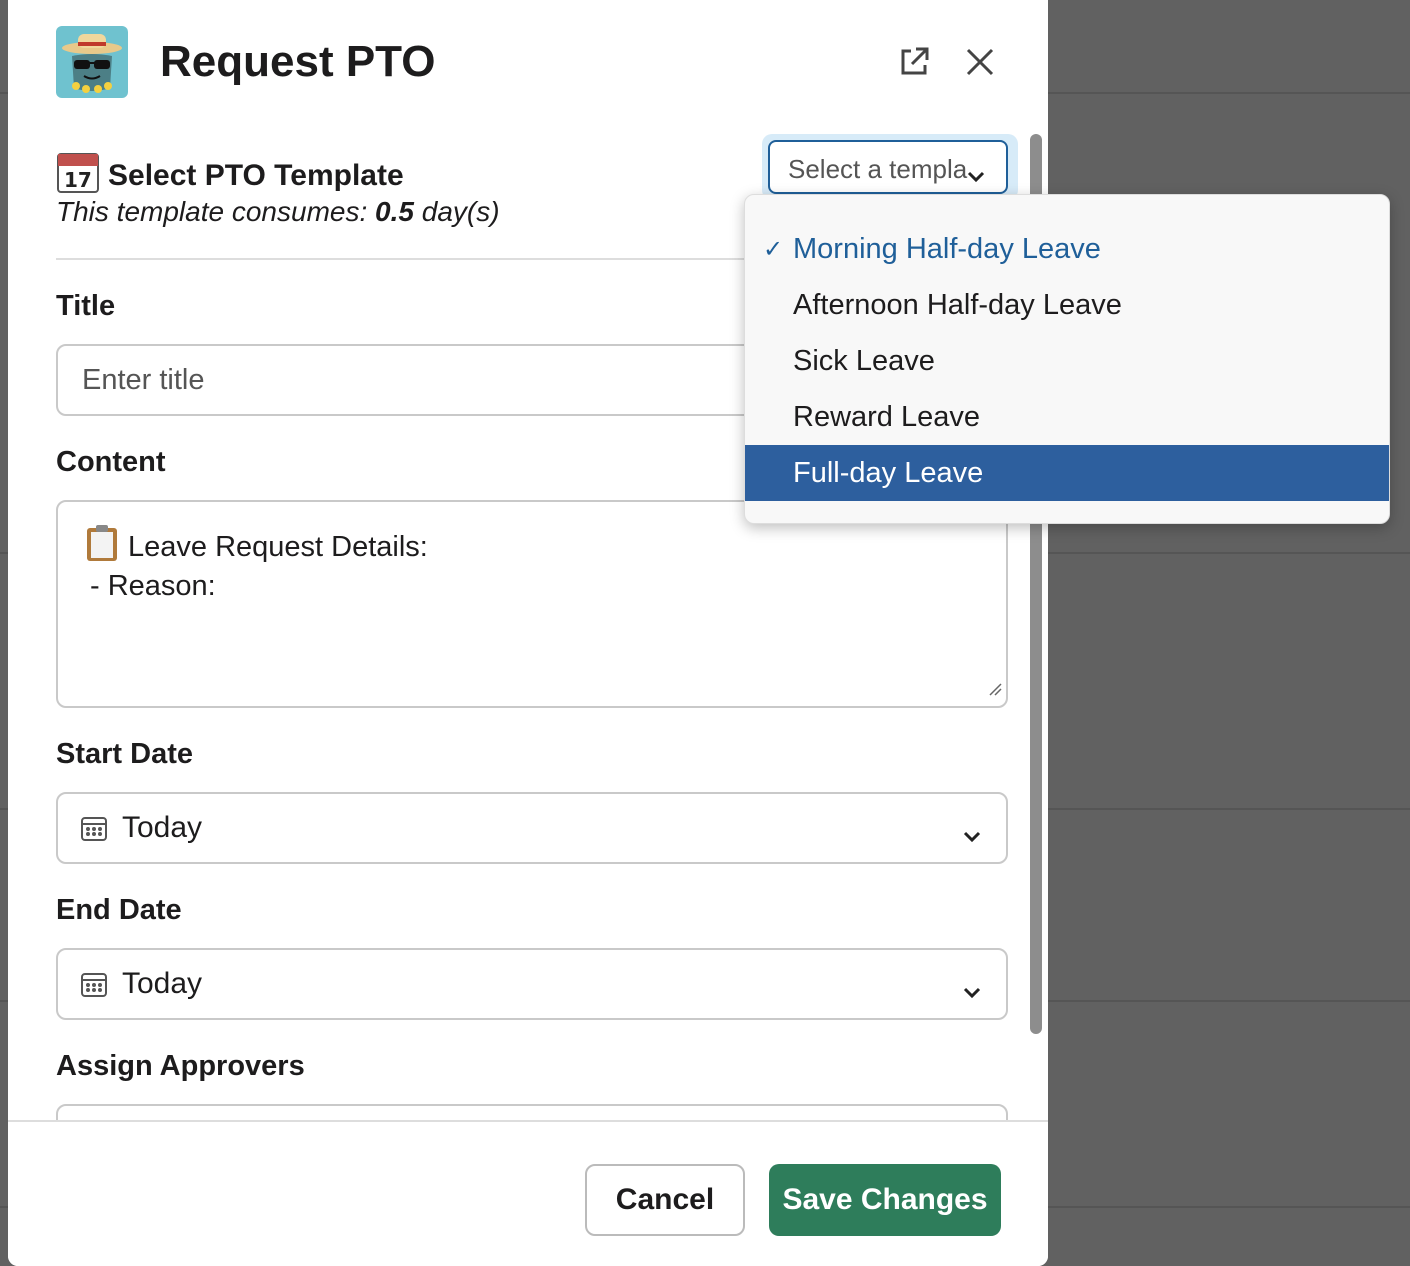 The width and height of the screenshot is (1410, 1266). What do you see at coordinates (532, 604) in the screenshot?
I see `content-textarea: Leave Request Details: - Reason:` at bounding box center [532, 604].